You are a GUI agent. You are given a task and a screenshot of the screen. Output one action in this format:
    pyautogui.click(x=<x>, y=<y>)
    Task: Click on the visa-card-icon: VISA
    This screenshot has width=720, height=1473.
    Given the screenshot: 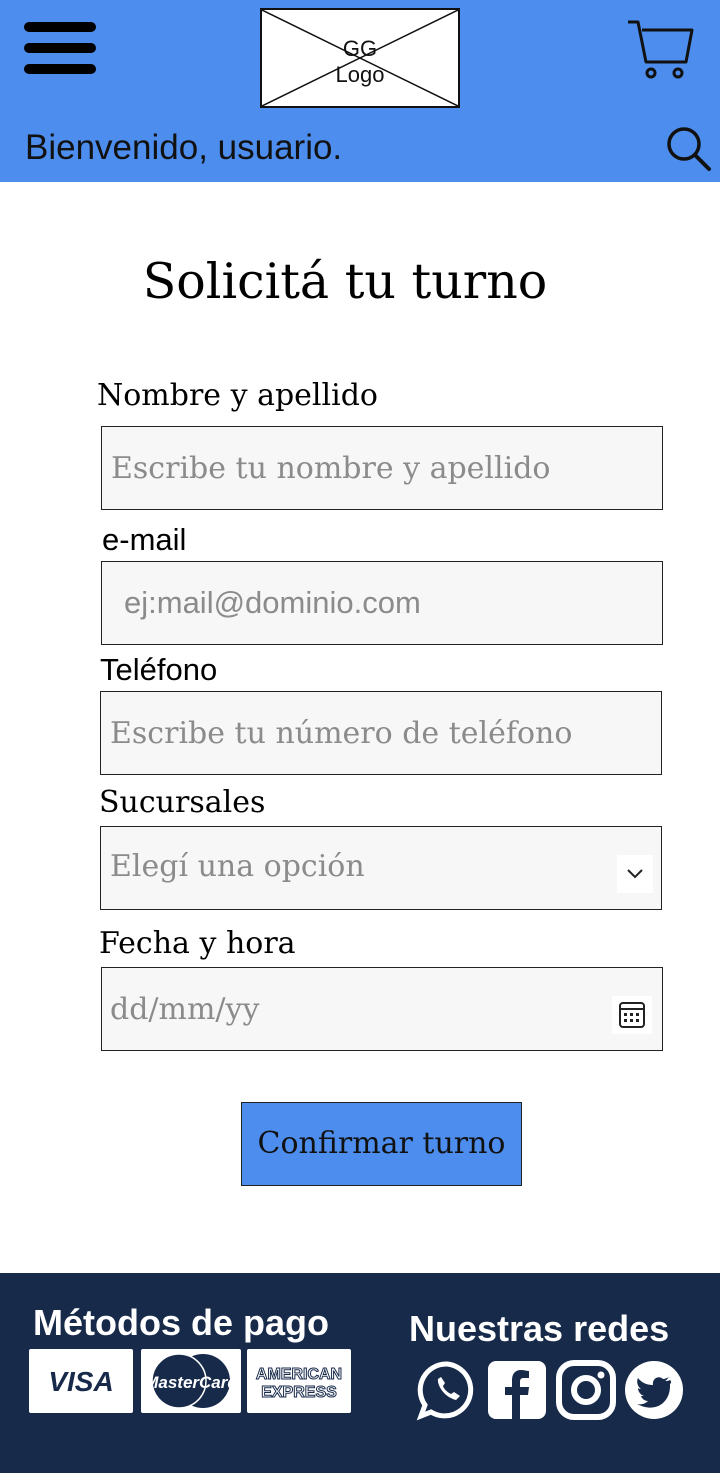 What is the action you would take?
    pyautogui.click(x=81, y=1381)
    